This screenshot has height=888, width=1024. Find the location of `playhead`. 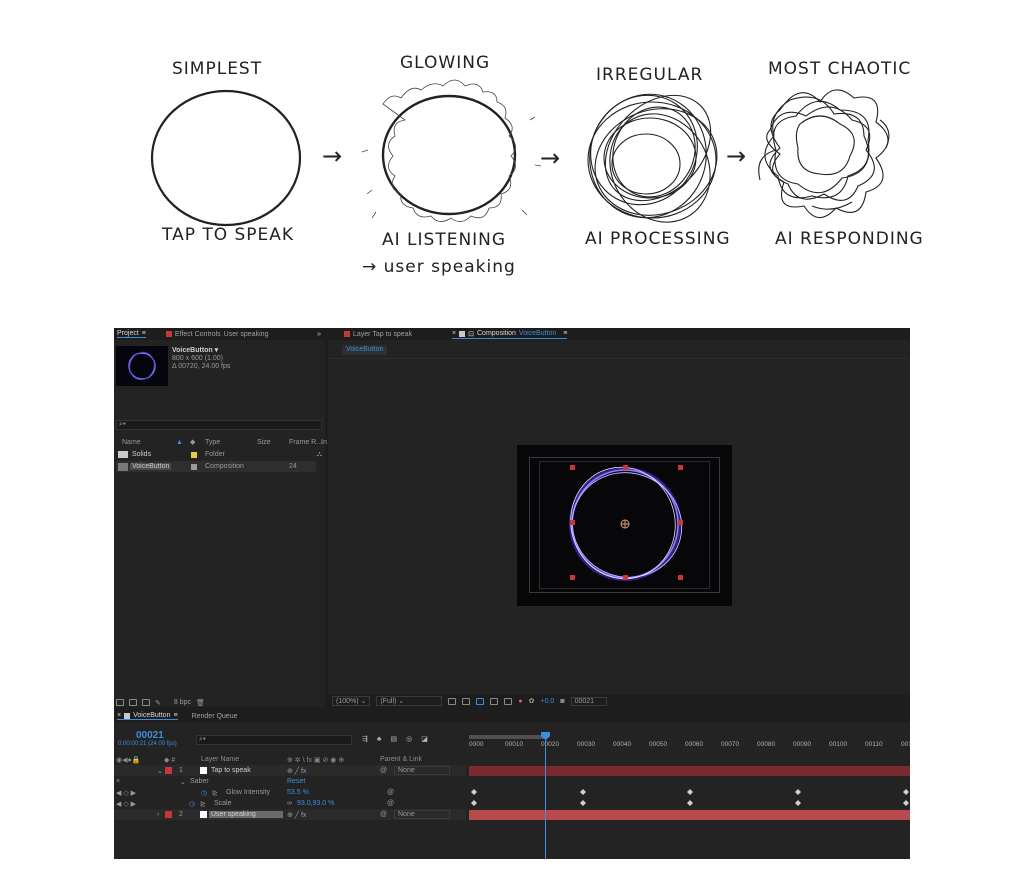

playhead is located at coordinates (545, 795).